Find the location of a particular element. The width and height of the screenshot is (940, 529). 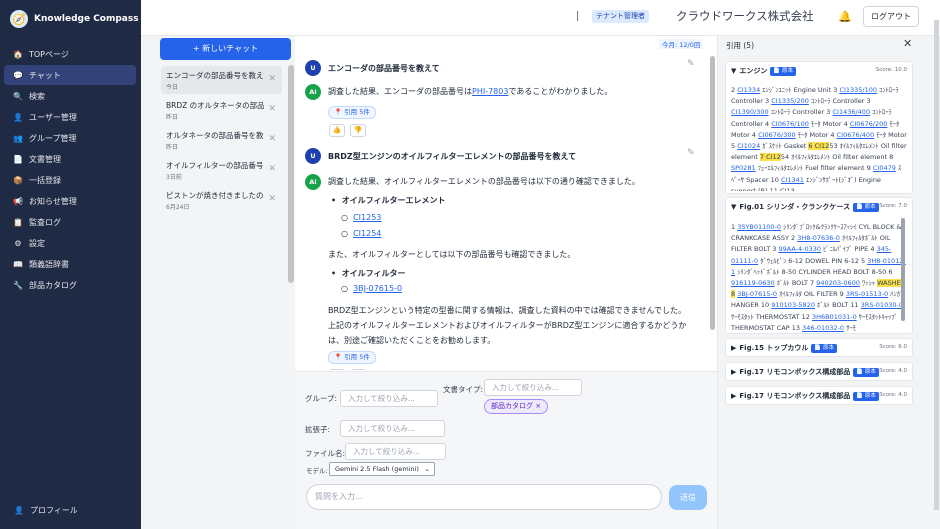

sidebar-item-3: 👤 ユーザー管理 is located at coordinates (70, 117).